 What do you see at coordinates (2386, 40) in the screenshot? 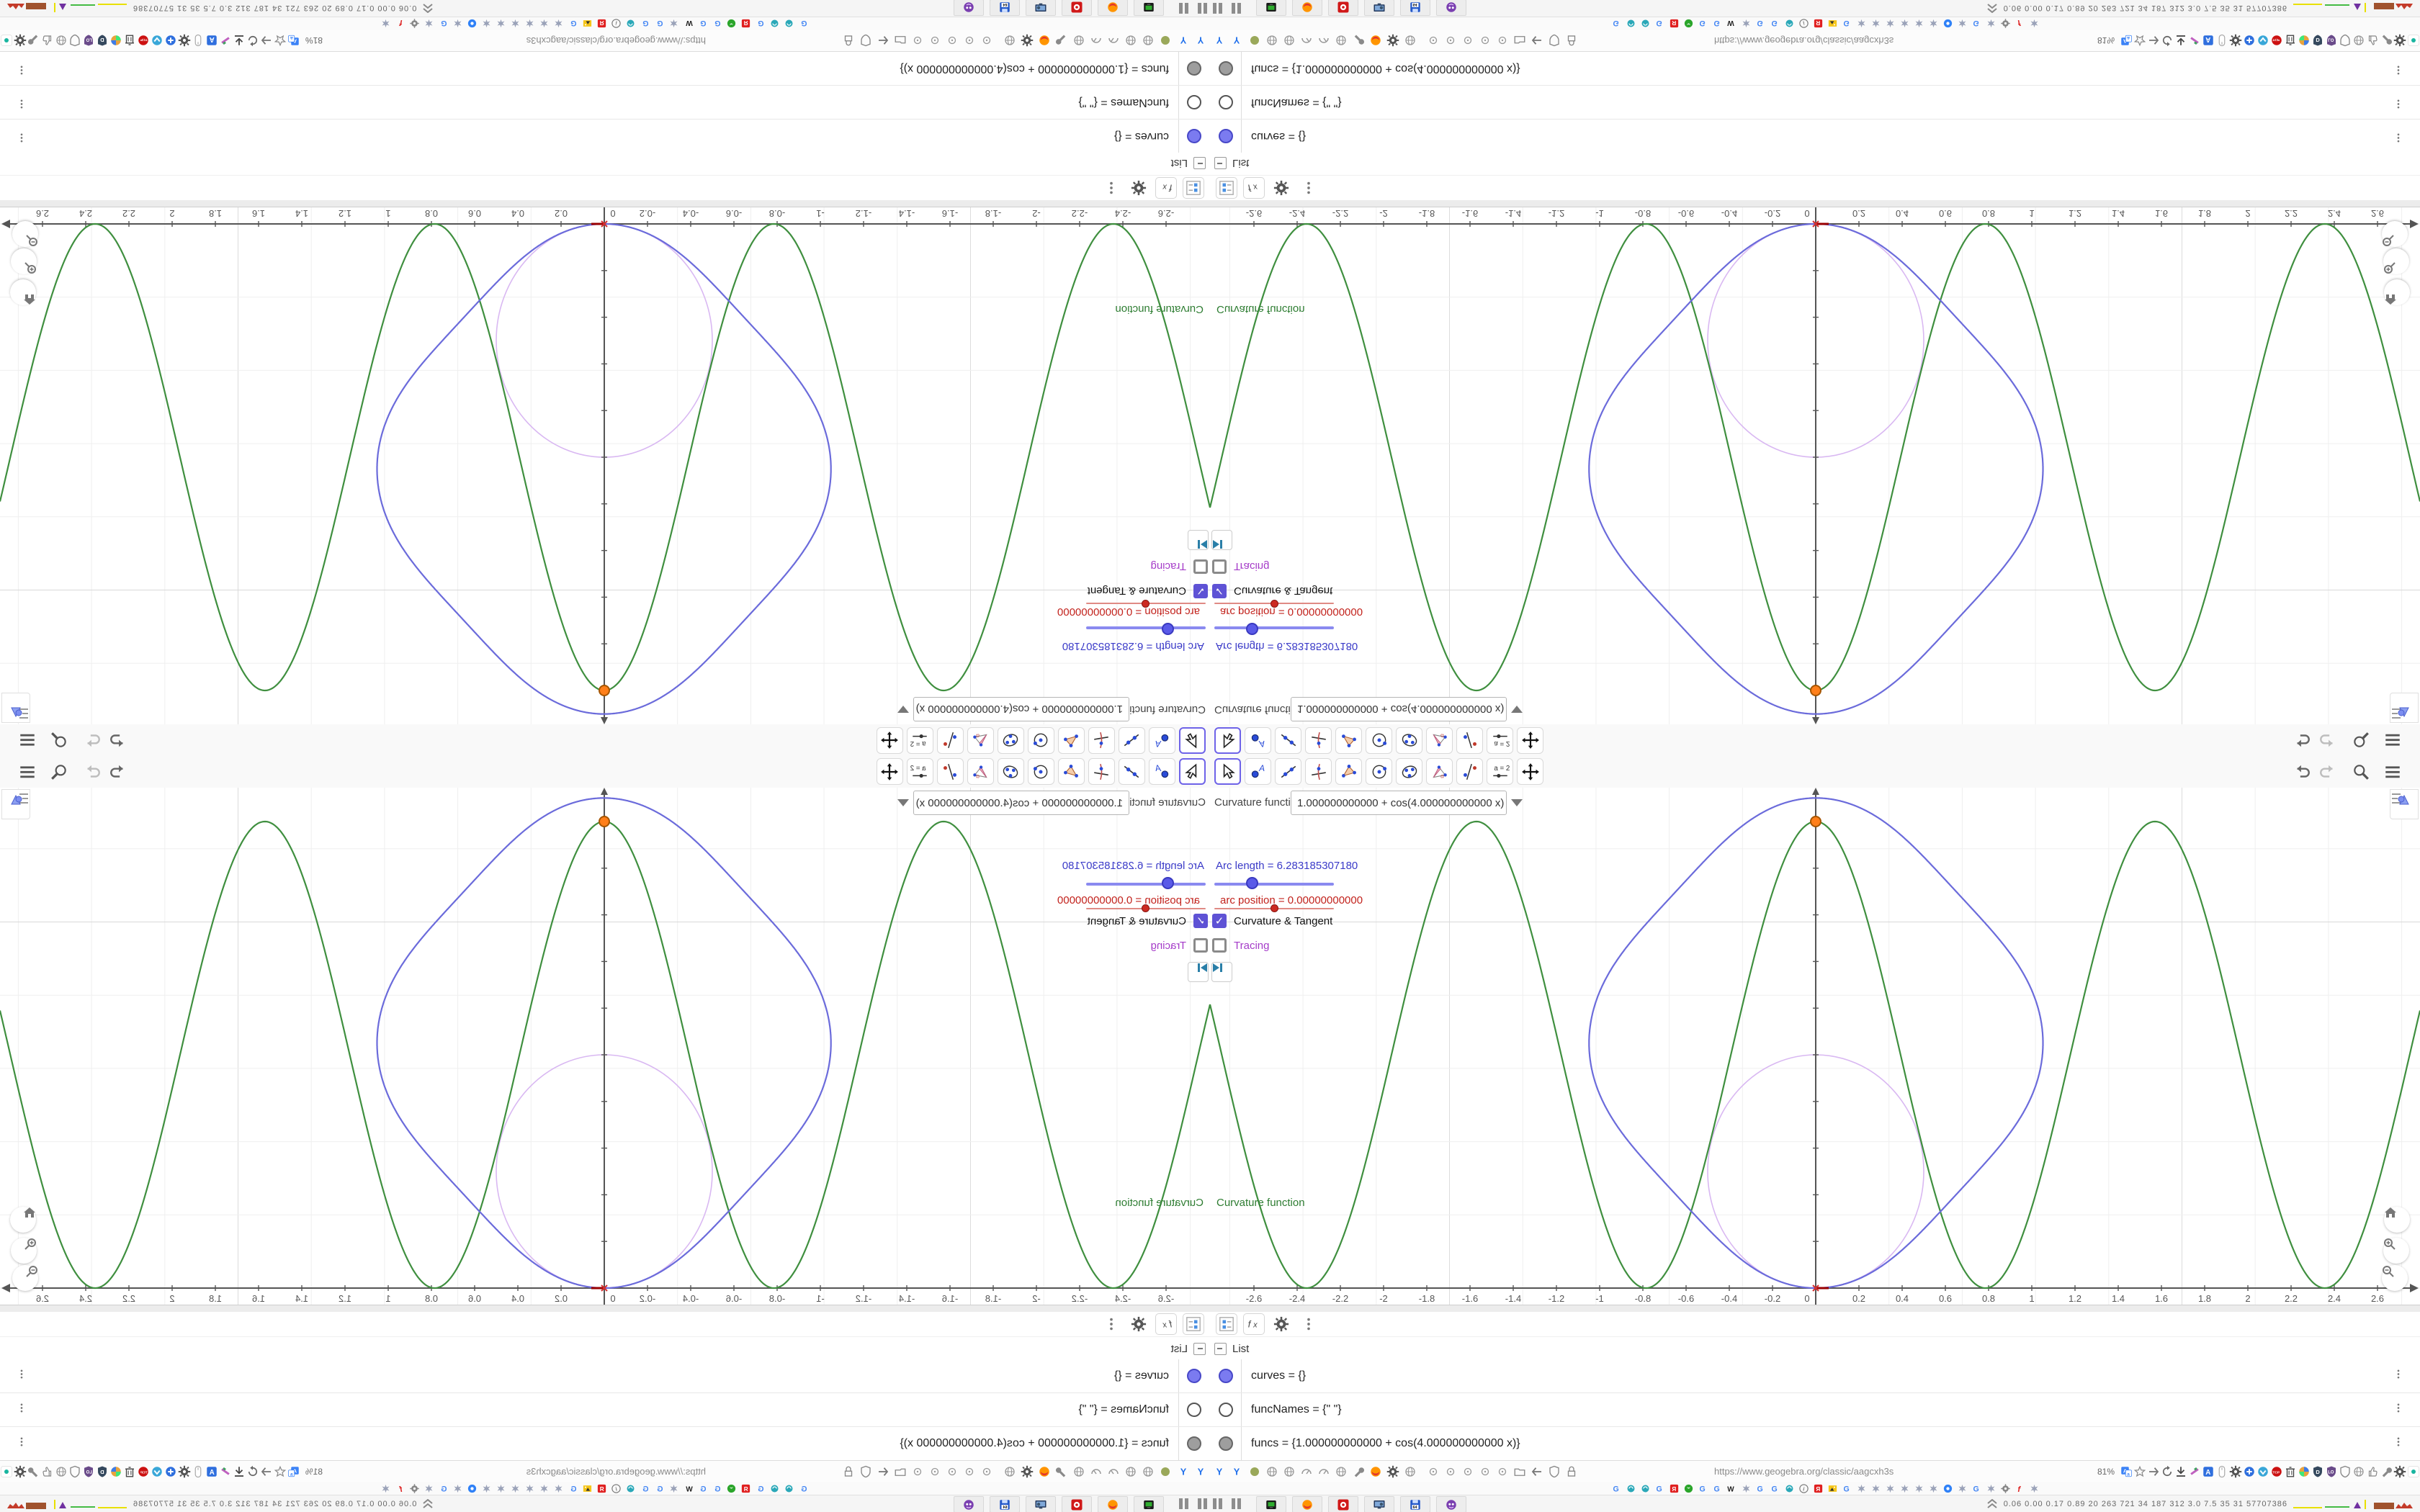
I see `wrench-icon` at bounding box center [2386, 40].